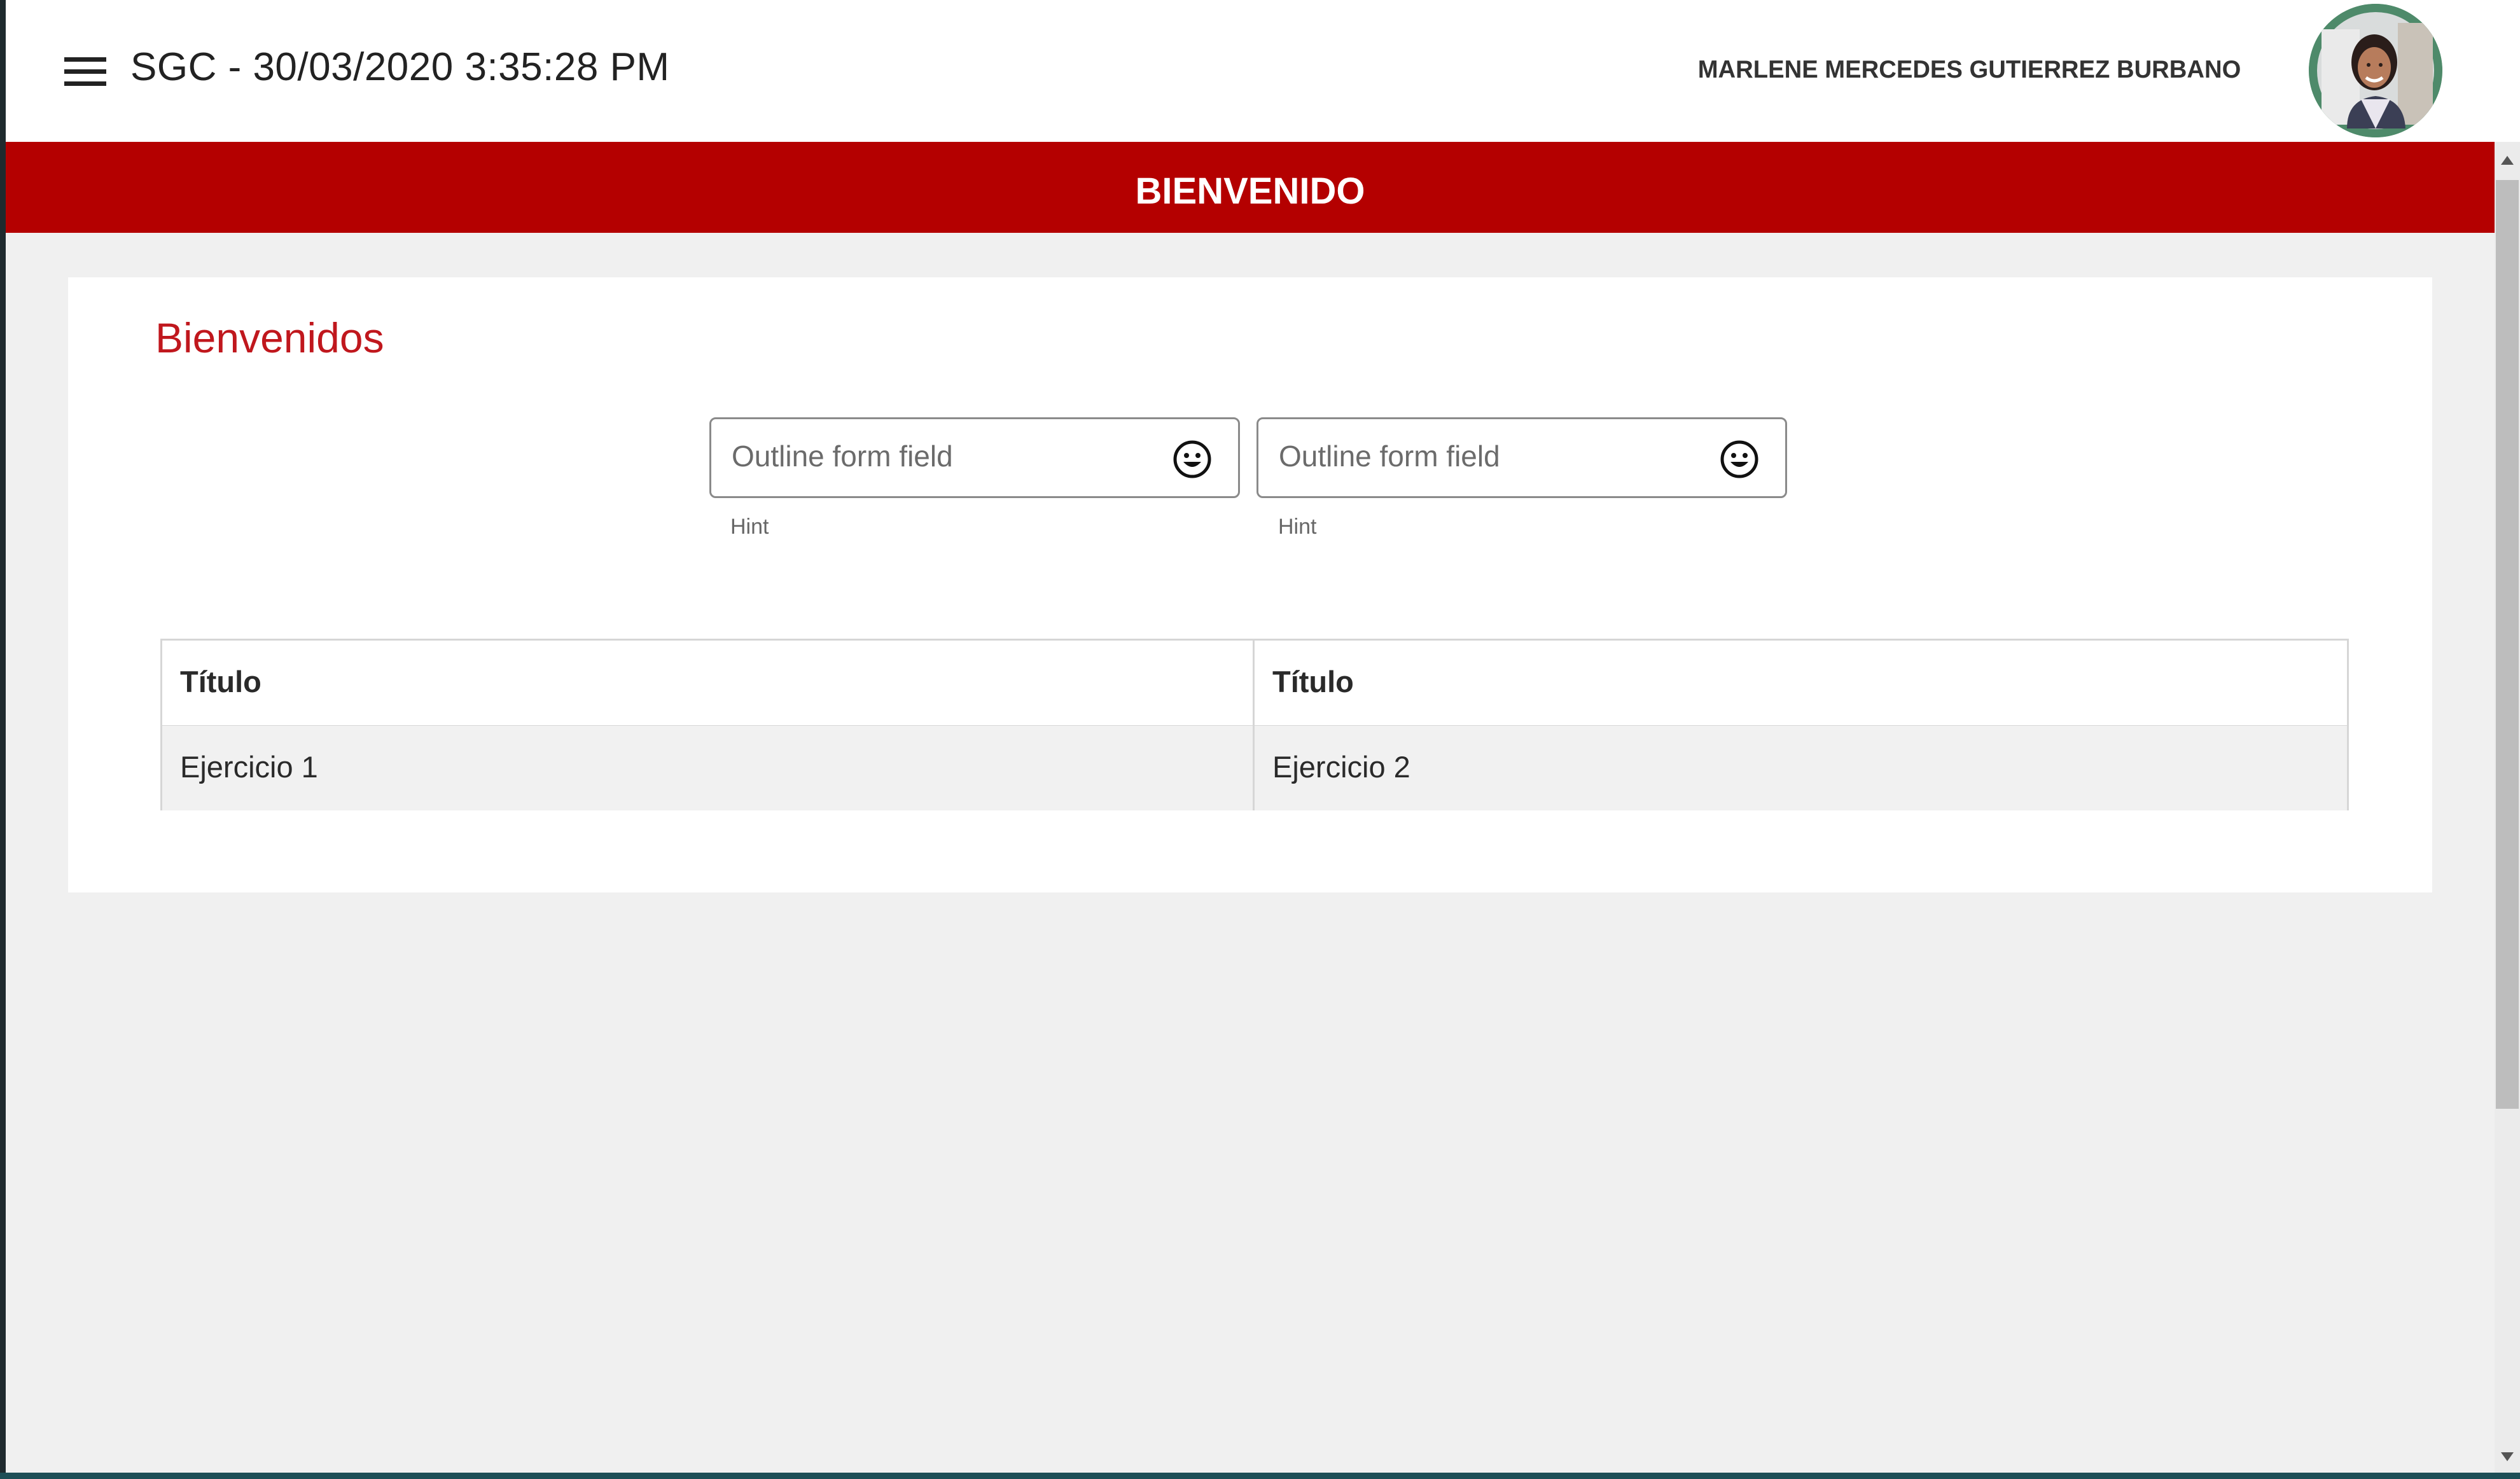  Describe the element at coordinates (1297, 527) in the screenshot. I see `field-hint-2: Hint` at that location.